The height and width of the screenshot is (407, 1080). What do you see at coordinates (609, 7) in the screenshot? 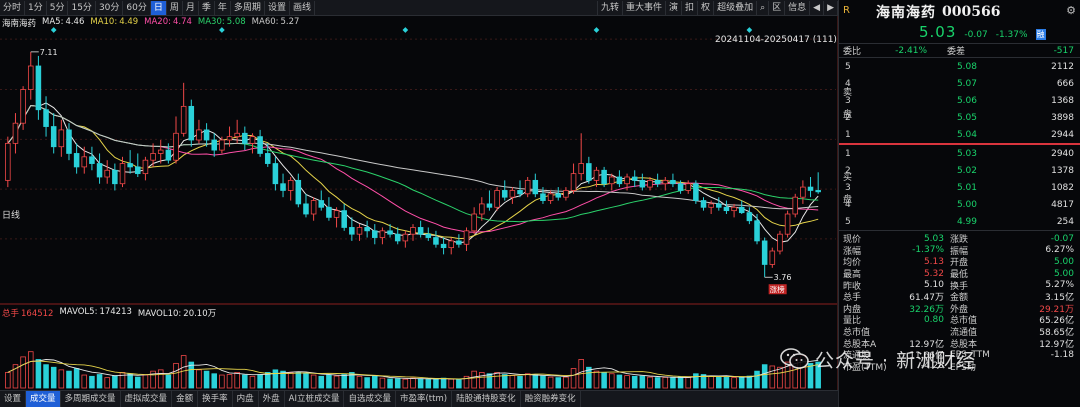
I see `tool-button: 九转` at bounding box center [609, 7].